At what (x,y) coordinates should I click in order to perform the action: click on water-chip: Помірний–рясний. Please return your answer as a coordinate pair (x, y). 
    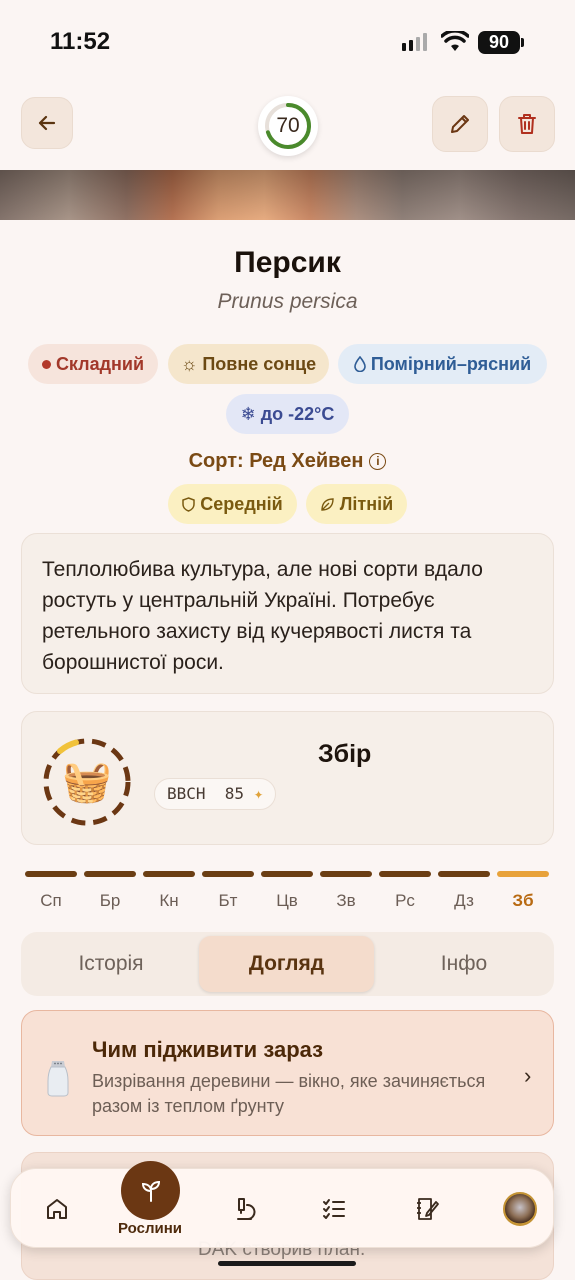
    Looking at the image, I should click on (442, 364).